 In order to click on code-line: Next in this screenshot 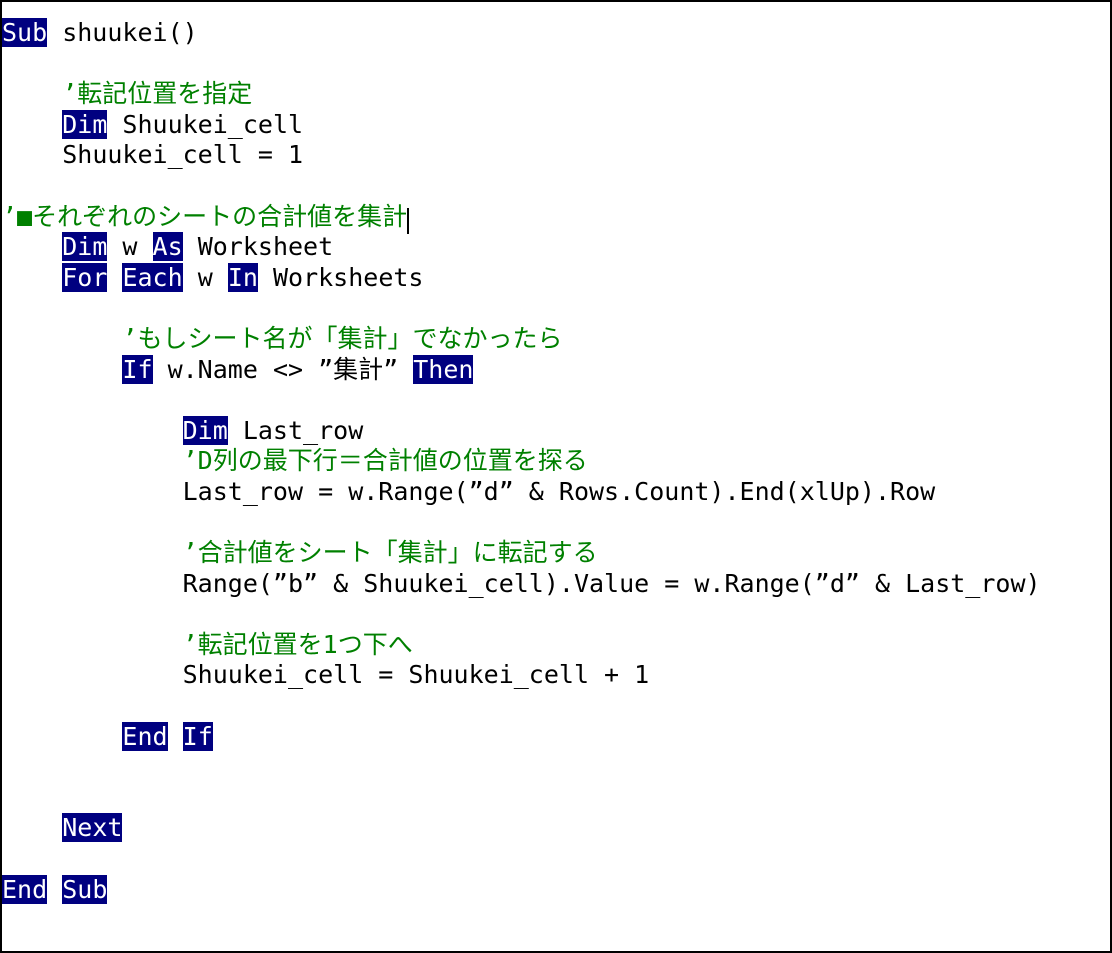, I will do `click(556, 828)`.